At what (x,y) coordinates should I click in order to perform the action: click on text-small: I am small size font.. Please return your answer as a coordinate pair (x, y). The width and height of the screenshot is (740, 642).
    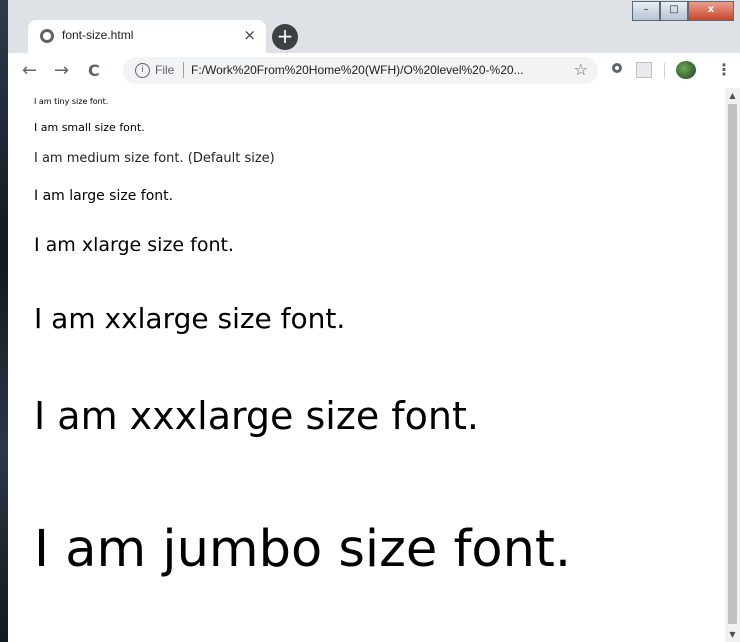
    Looking at the image, I should click on (89, 127).